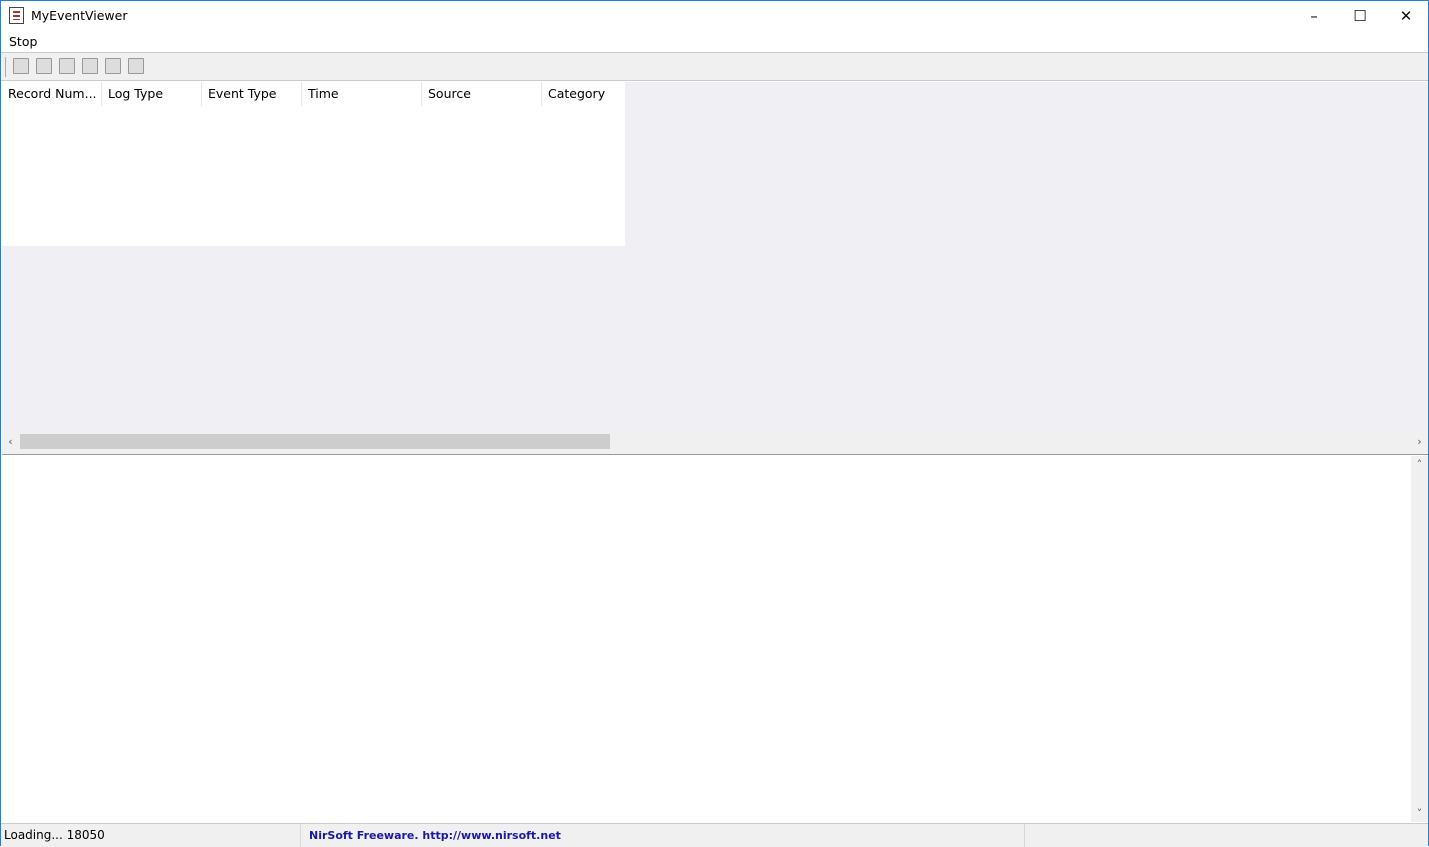 This screenshot has width=1429, height=847. I want to click on minimize-button: –, so click(1314, 16).